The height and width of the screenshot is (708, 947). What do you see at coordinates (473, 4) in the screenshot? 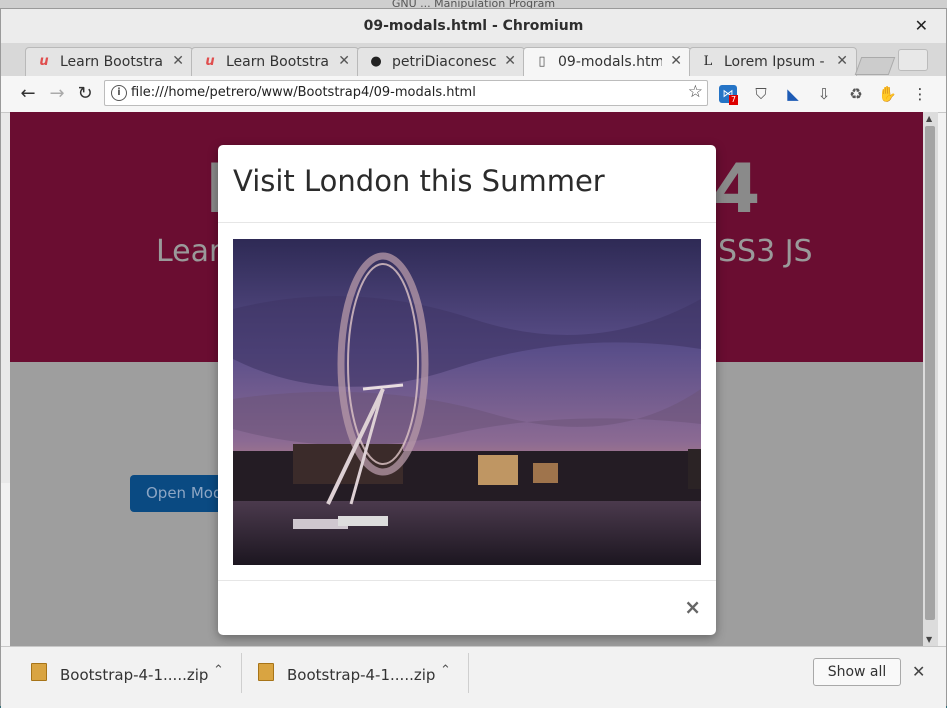
I see `background-window-title: GNU ... Manipulation Program` at bounding box center [473, 4].